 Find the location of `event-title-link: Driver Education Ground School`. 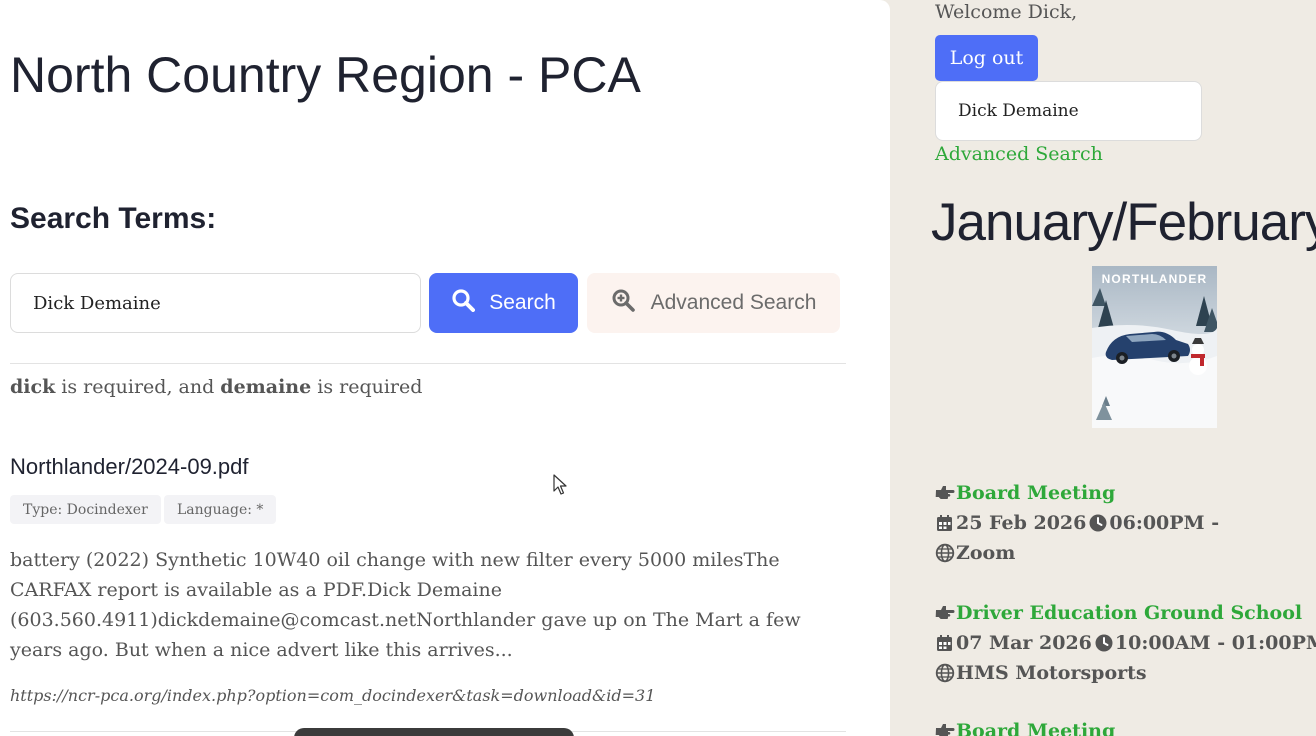

event-title-link: Driver Education Ground School is located at coordinates (1129, 613).